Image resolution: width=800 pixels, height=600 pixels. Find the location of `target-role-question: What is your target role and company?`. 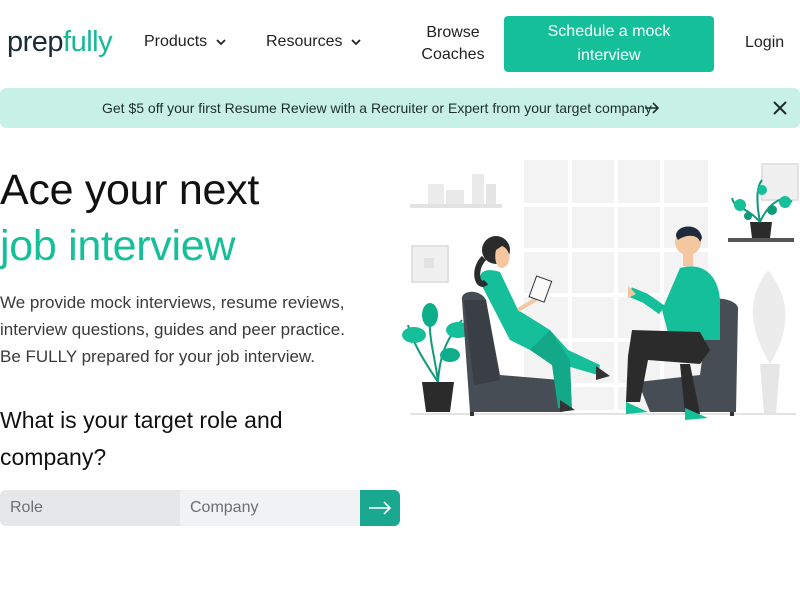

target-role-question: What is your target role and company? is located at coordinates (160, 439).